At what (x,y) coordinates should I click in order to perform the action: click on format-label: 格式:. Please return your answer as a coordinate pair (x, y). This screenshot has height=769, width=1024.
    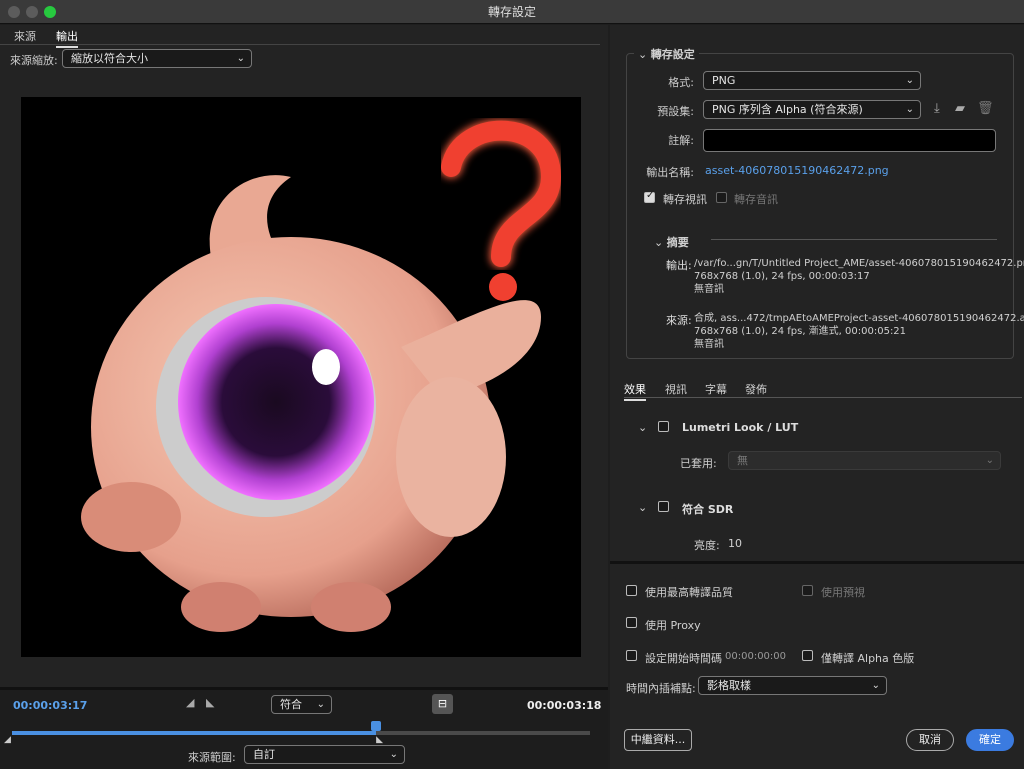
    Looking at the image, I should click on (681, 82).